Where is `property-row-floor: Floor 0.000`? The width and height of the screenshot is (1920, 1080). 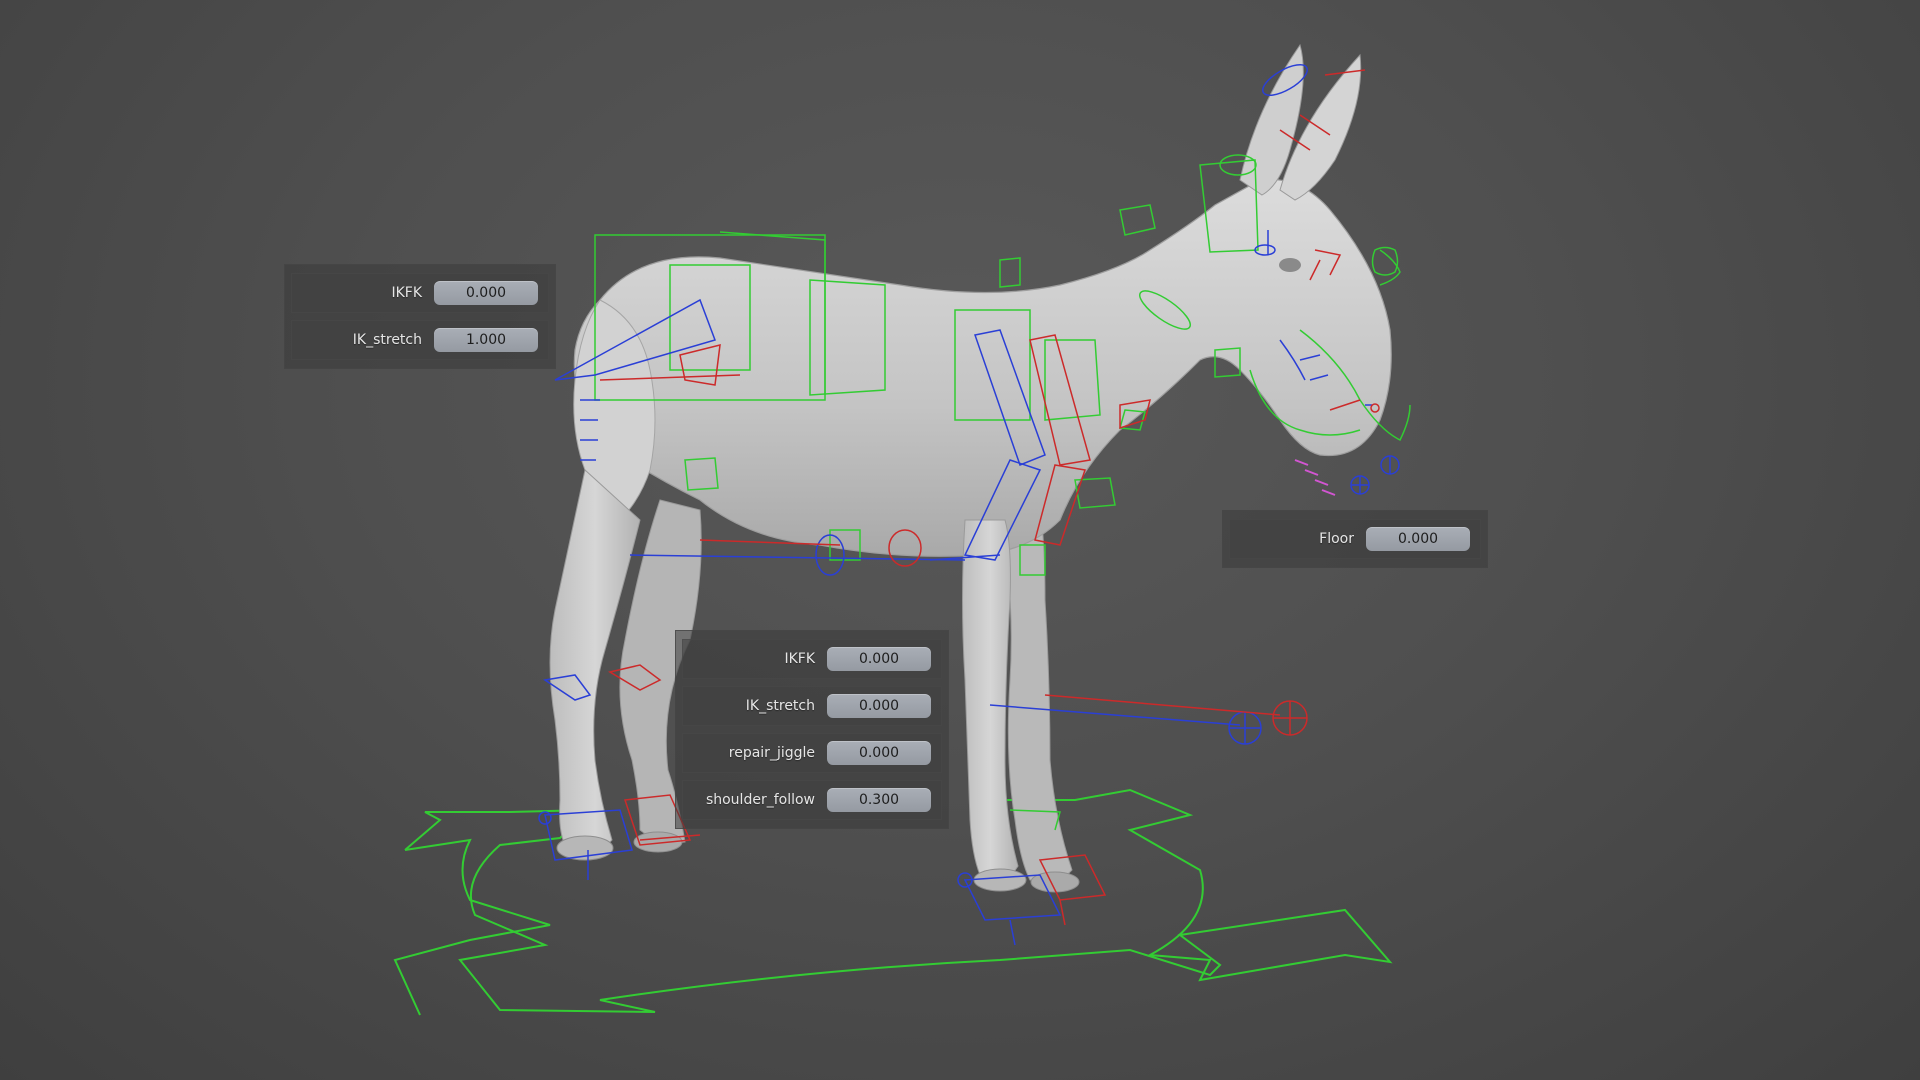 property-row-floor: Floor 0.000 is located at coordinates (1355, 539).